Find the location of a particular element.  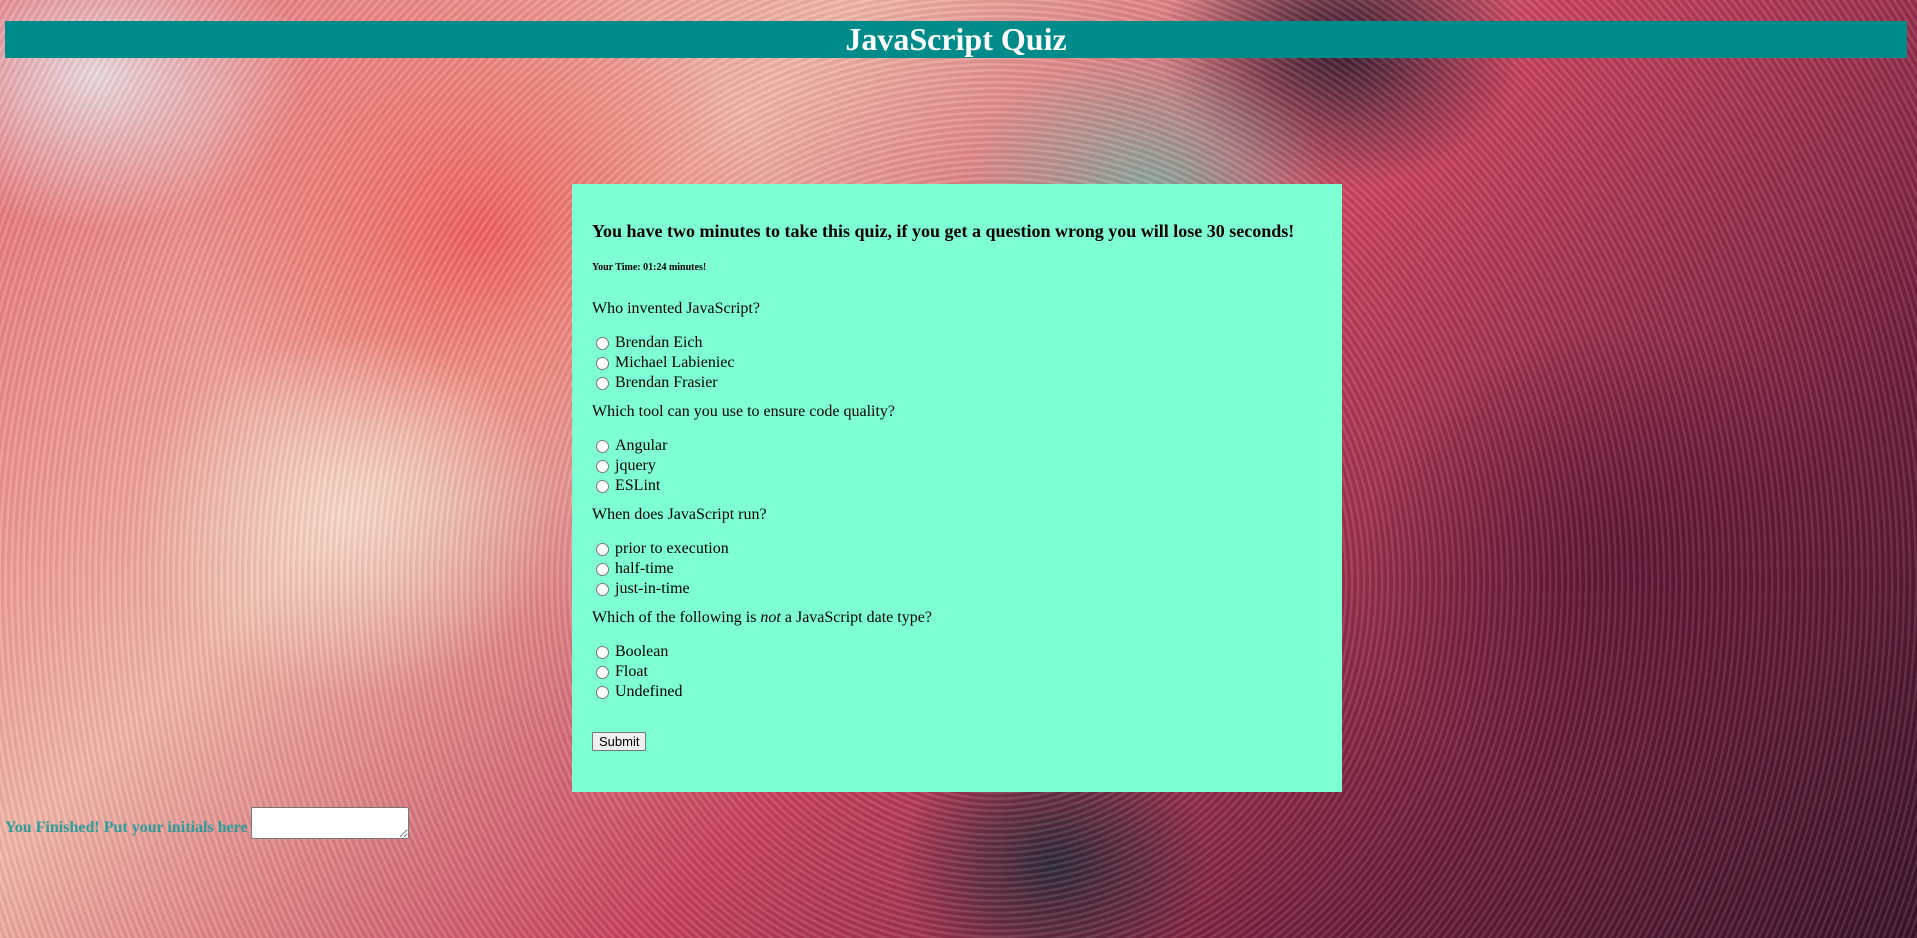

answer-option: Brendan Frasier is located at coordinates (957, 383).